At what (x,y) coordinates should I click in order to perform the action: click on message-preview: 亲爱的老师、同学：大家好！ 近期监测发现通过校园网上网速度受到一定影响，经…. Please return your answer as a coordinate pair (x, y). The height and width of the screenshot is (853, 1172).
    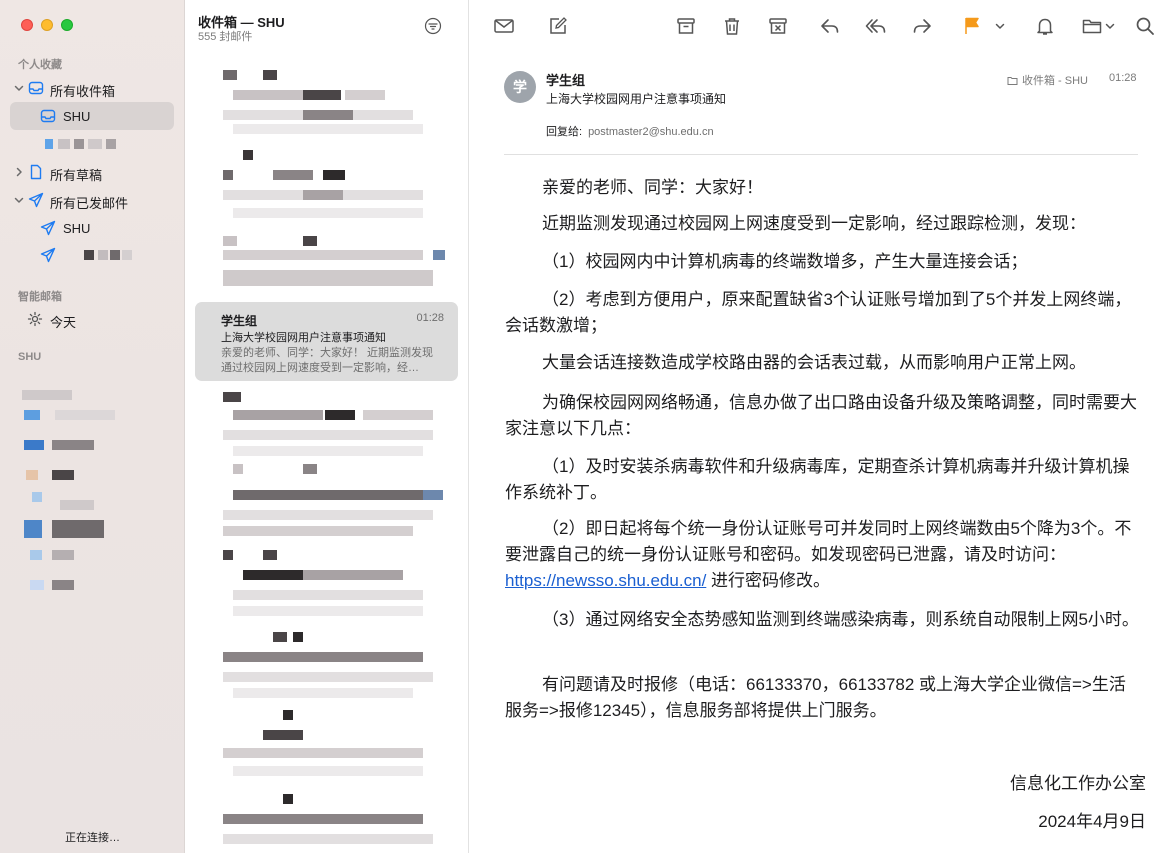
    Looking at the image, I should click on (327, 360).